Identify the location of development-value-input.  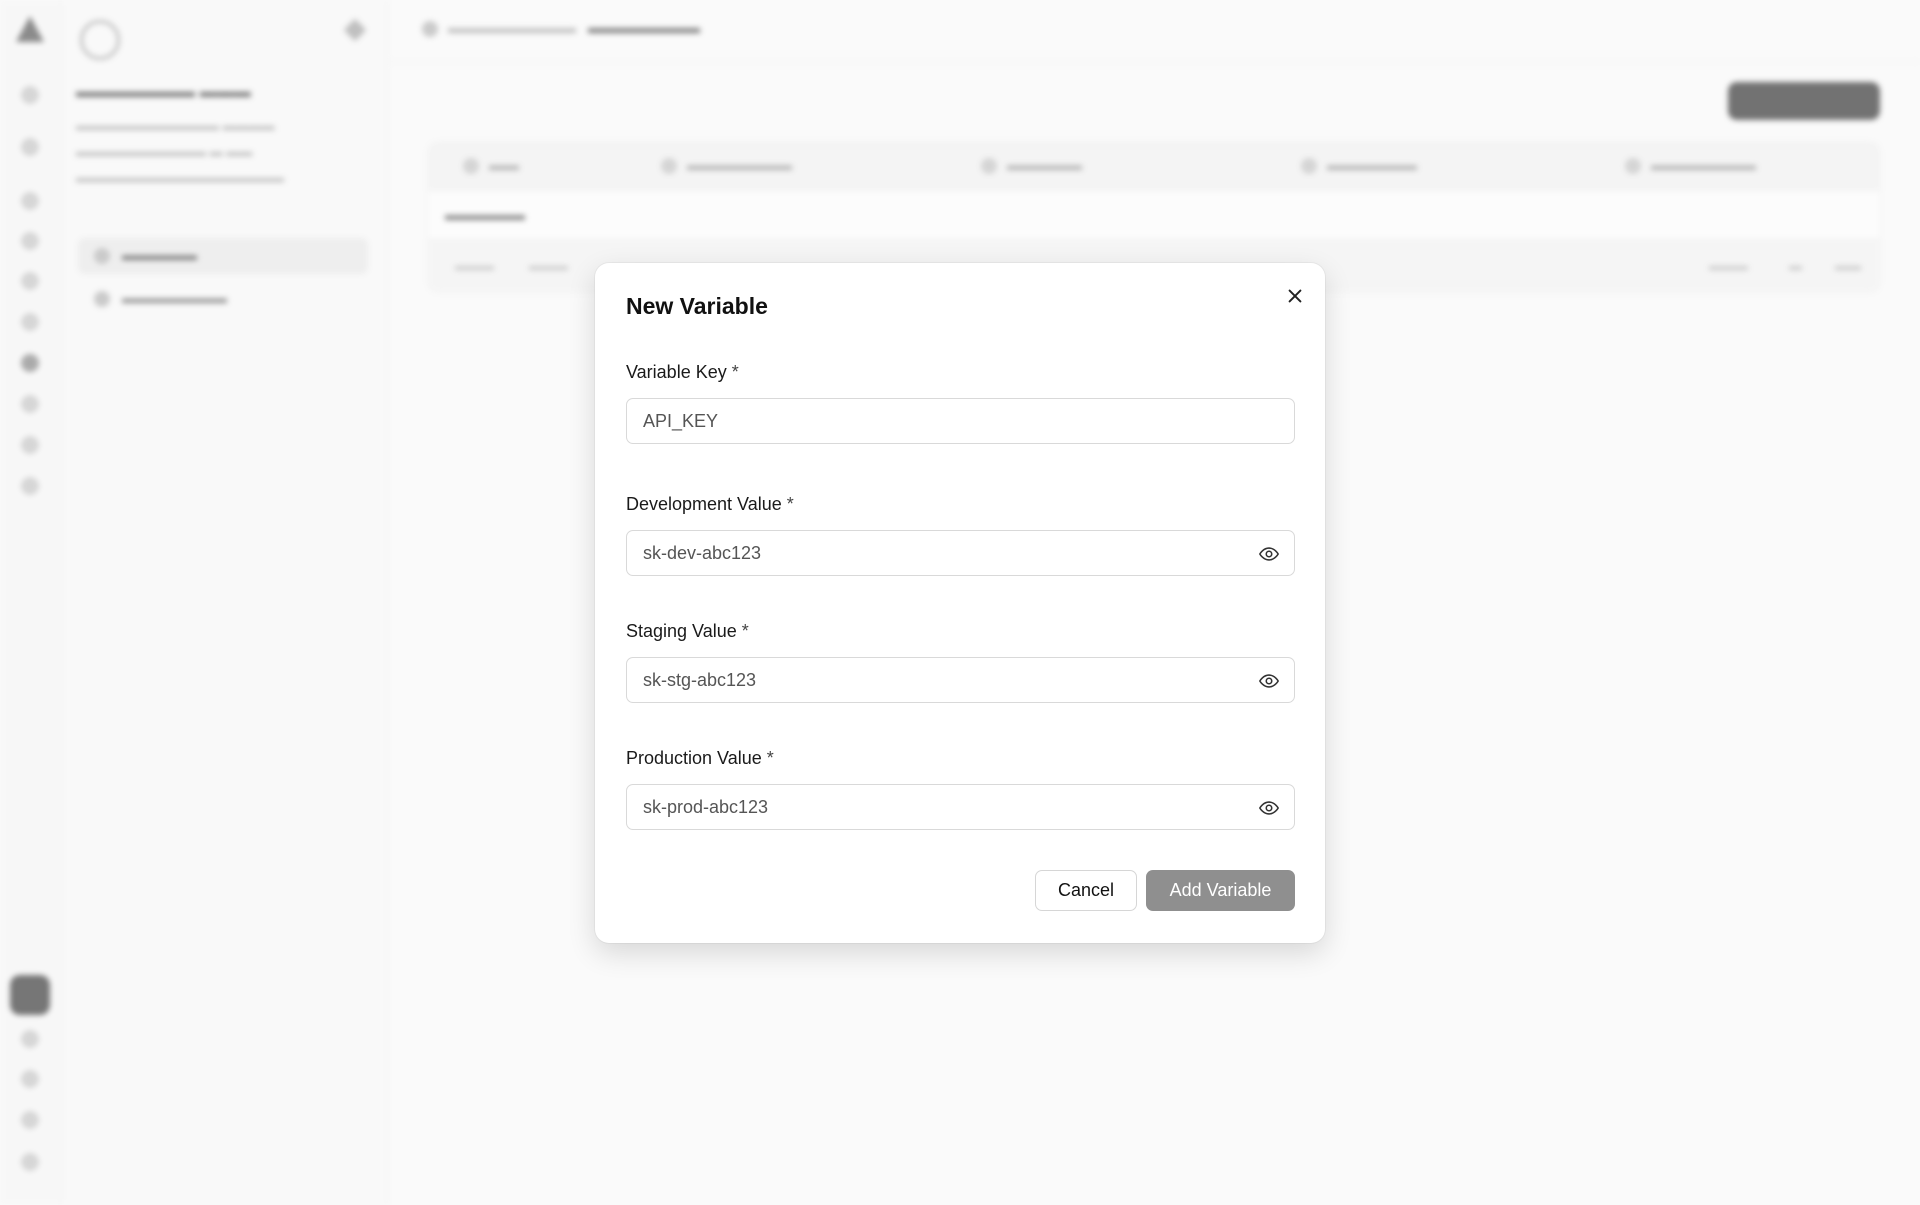
(960, 553).